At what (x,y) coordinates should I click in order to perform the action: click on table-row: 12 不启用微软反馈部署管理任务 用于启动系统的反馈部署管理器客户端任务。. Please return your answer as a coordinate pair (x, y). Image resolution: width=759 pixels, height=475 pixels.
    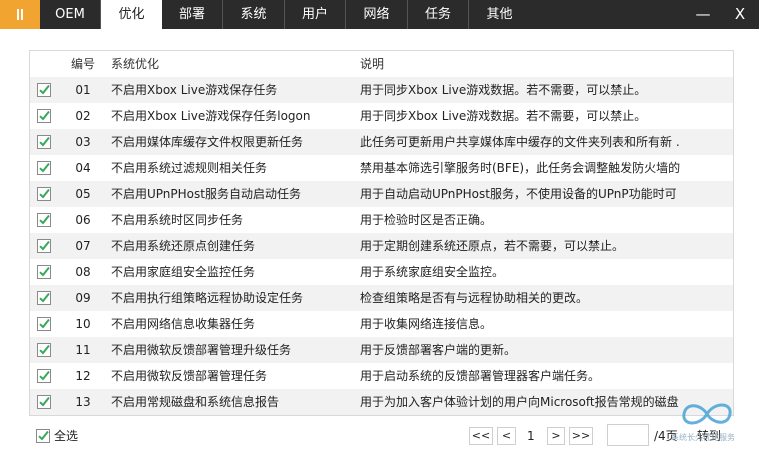
    Looking at the image, I should click on (381, 376).